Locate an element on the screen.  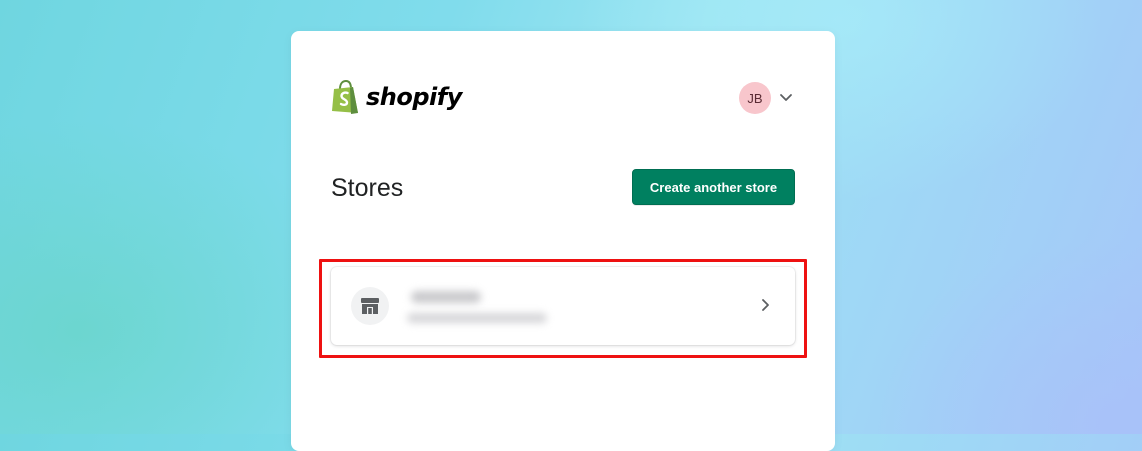
page-title: Stores is located at coordinates (367, 188).